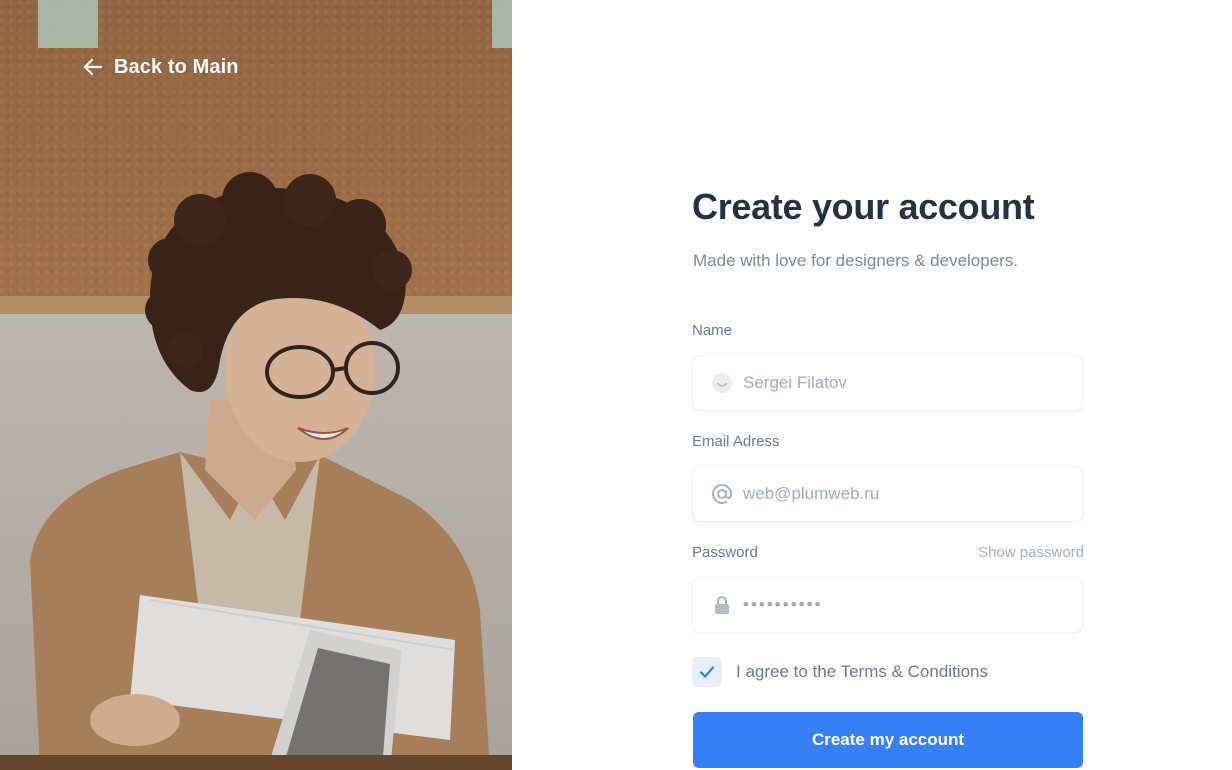 The width and height of the screenshot is (1232, 770). I want to click on terms-agreement: I agree to the Terms & Conditions, so click(840, 672).